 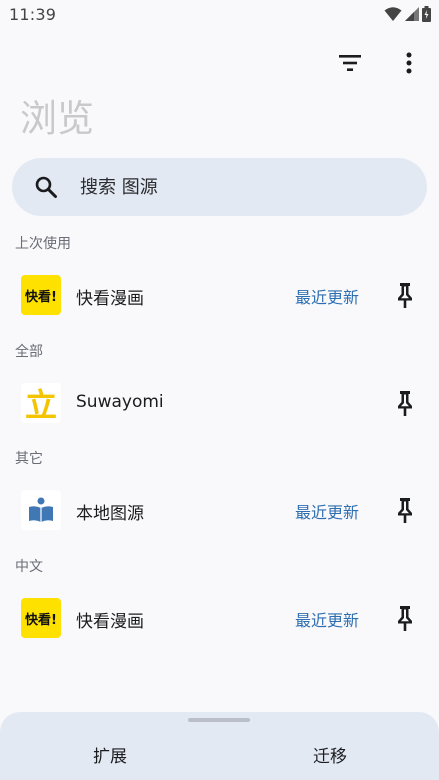 I want to click on status-time: 11:39, so click(x=33, y=14).